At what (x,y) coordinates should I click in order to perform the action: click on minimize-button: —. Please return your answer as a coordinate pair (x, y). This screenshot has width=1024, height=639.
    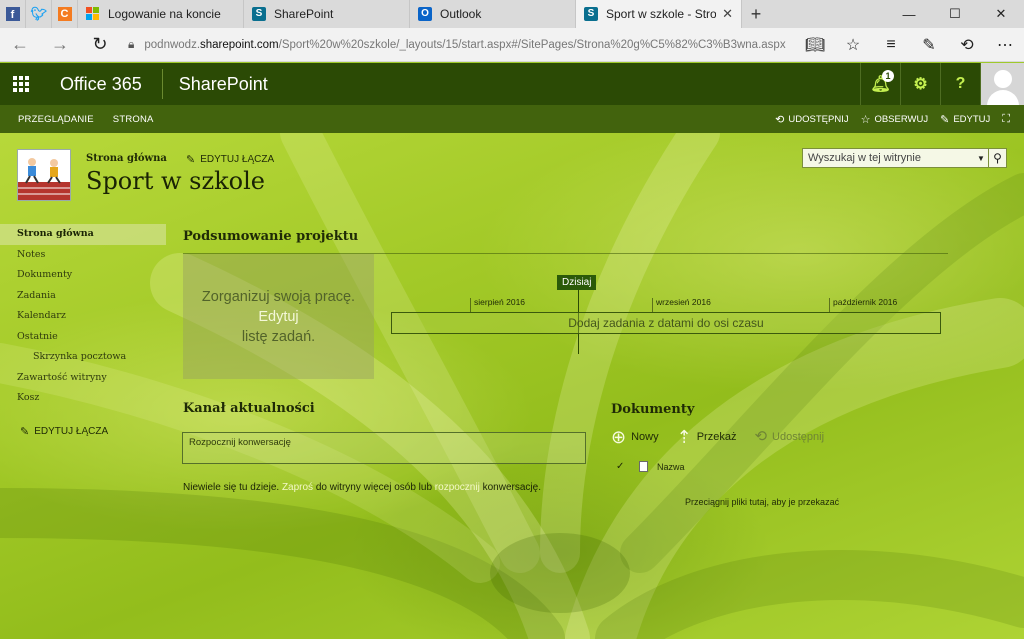
    Looking at the image, I should click on (909, 14).